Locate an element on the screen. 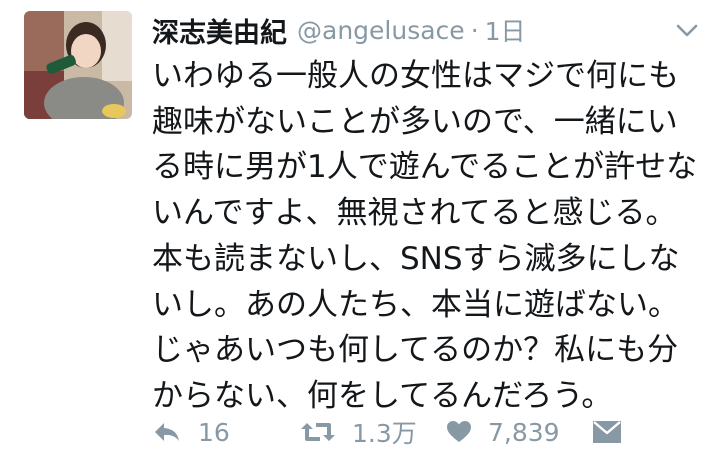 The image size is (720, 460). retweet-button: 1.3万 is located at coordinates (358, 432).